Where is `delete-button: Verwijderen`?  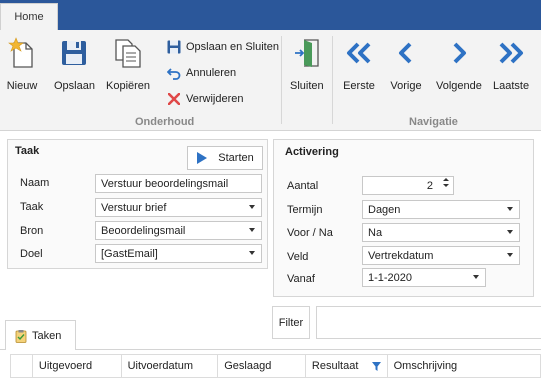
delete-button: Verwijderen is located at coordinates (204, 99).